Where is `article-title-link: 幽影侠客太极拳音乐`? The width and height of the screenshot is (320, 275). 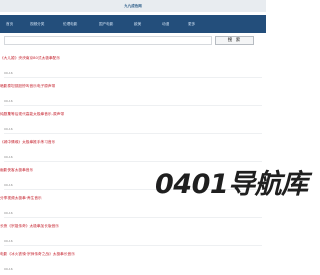
article-title-link: 幽影侠客太极拳音乐 is located at coordinates (16, 170).